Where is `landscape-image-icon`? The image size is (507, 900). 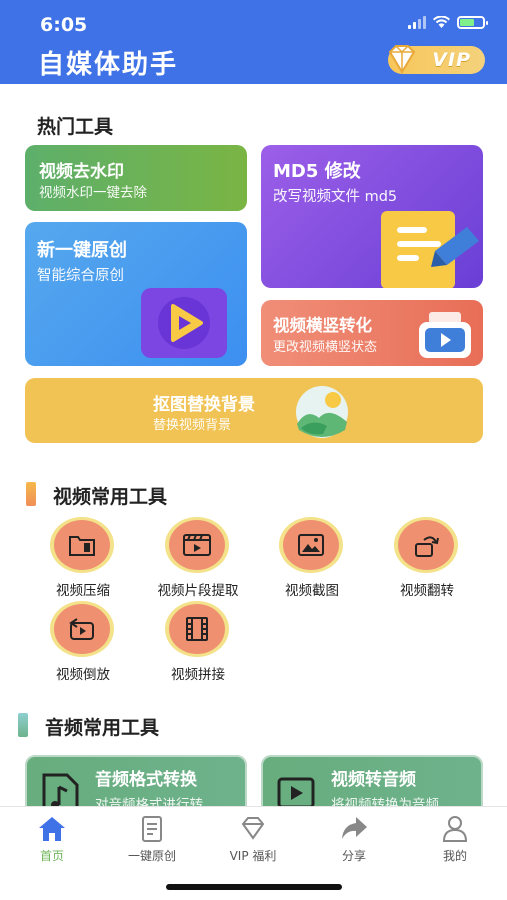
landscape-image-icon is located at coordinates (322, 412).